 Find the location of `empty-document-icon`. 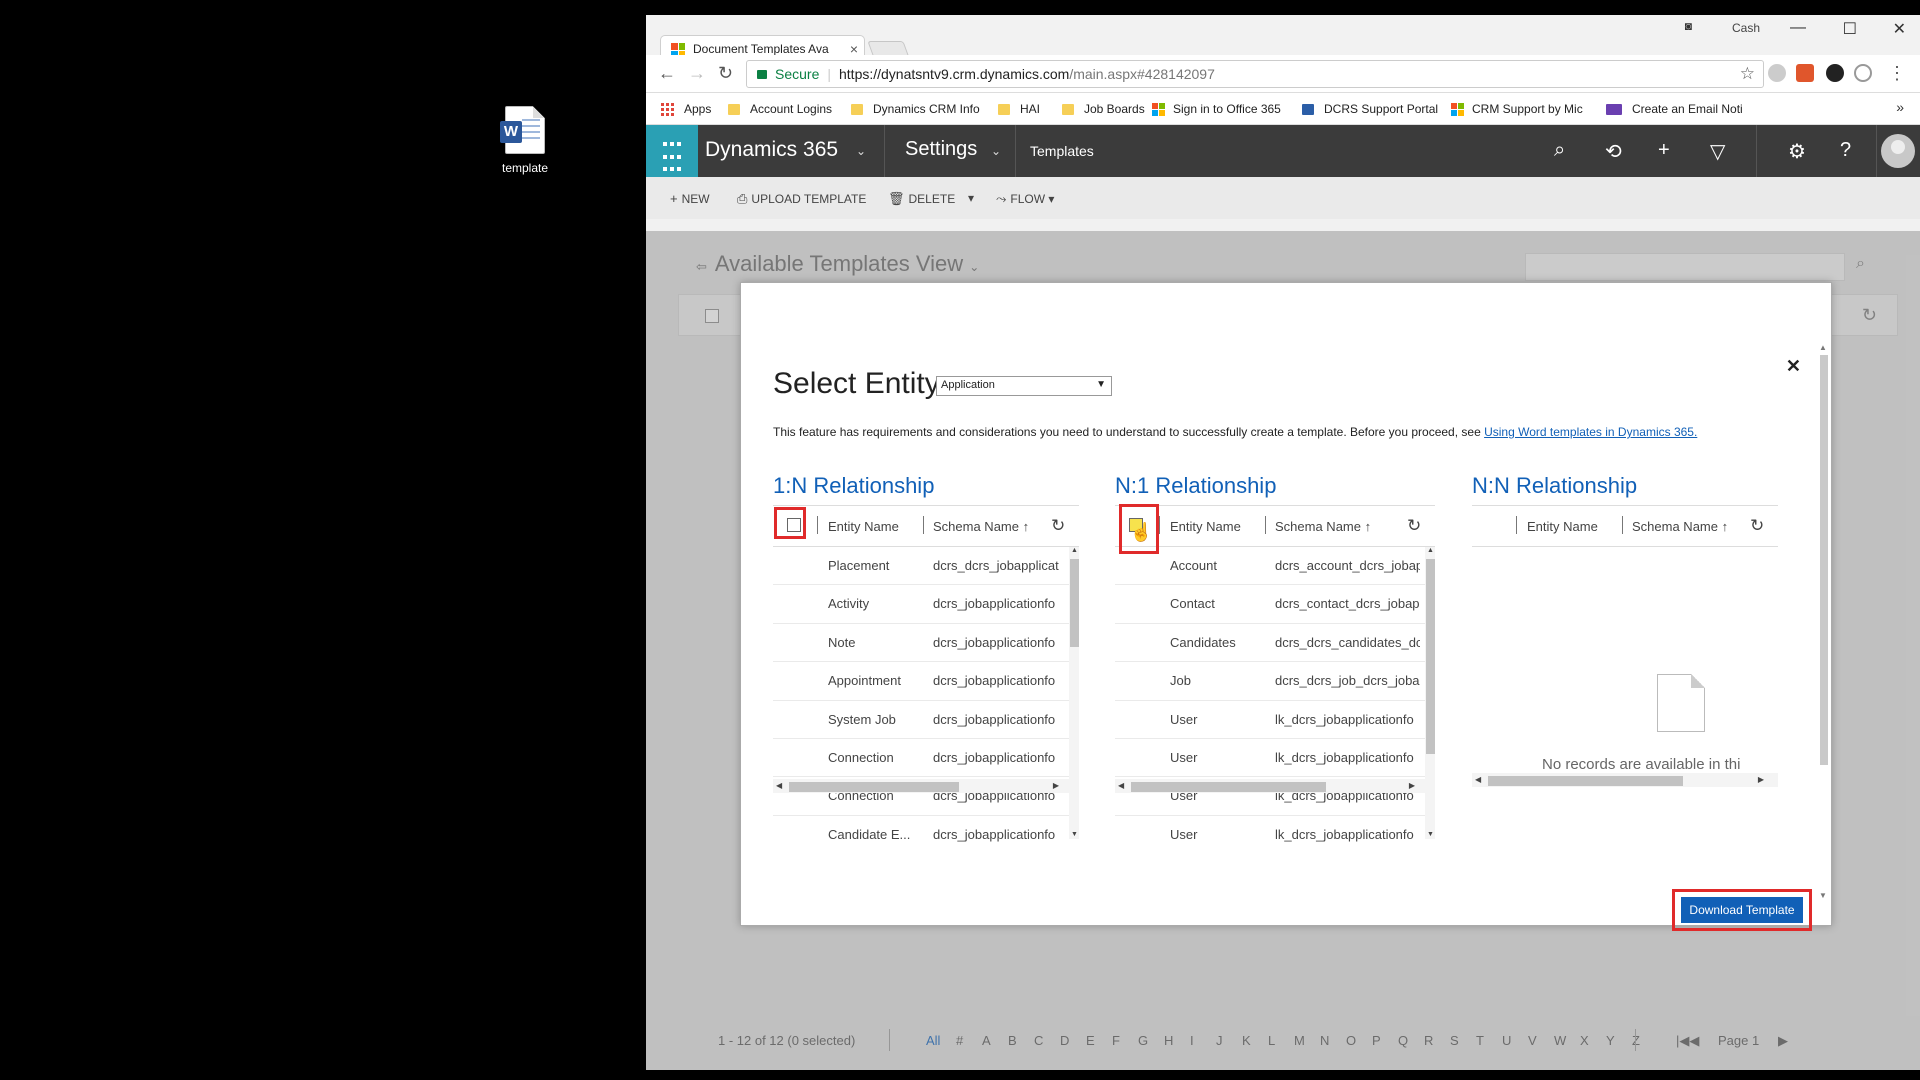

empty-document-icon is located at coordinates (1681, 703).